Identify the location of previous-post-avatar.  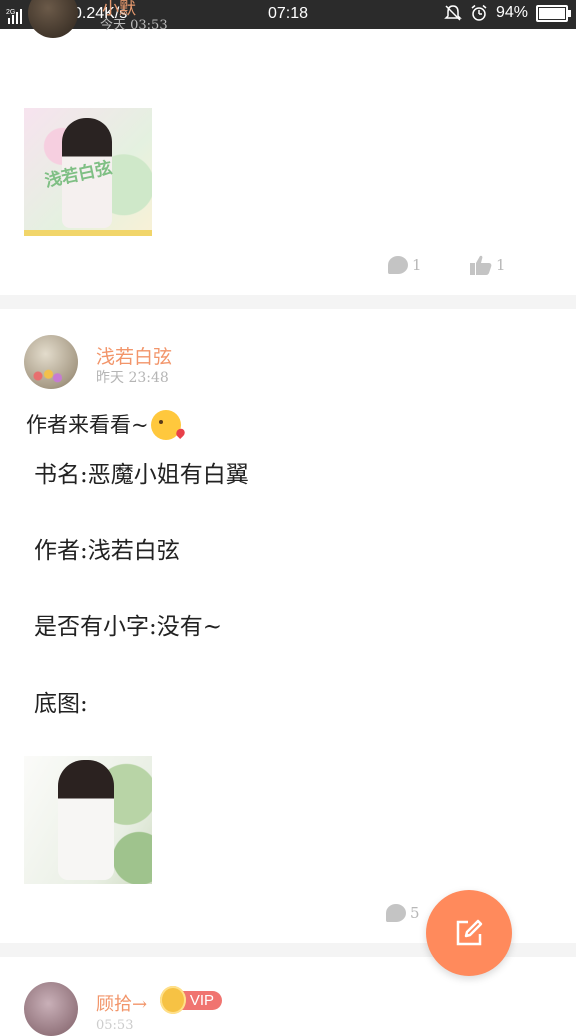
(53, 19).